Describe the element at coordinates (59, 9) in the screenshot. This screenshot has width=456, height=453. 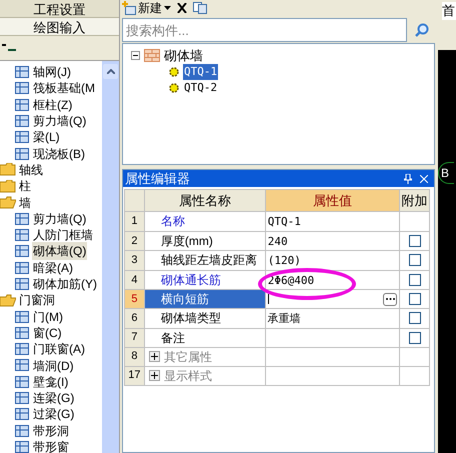
I see `nav-button: 工程设置` at that location.